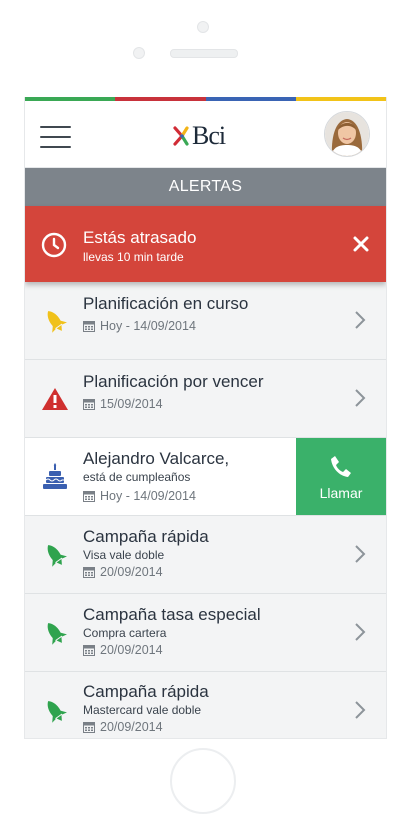 This screenshot has width=408, height=835. Describe the element at coordinates (156, 458) in the screenshot. I see `item-title: Alejandro Valcarce,` at that location.